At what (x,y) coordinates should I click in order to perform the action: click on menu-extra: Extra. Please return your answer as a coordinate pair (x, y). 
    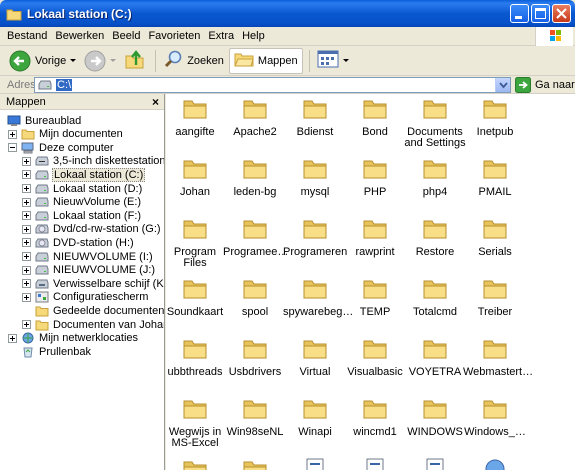
    Looking at the image, I should click on (221, 36).